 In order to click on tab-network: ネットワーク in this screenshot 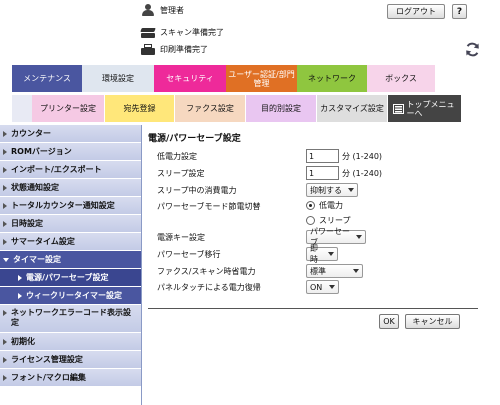, I will do `click(332, 78)`.